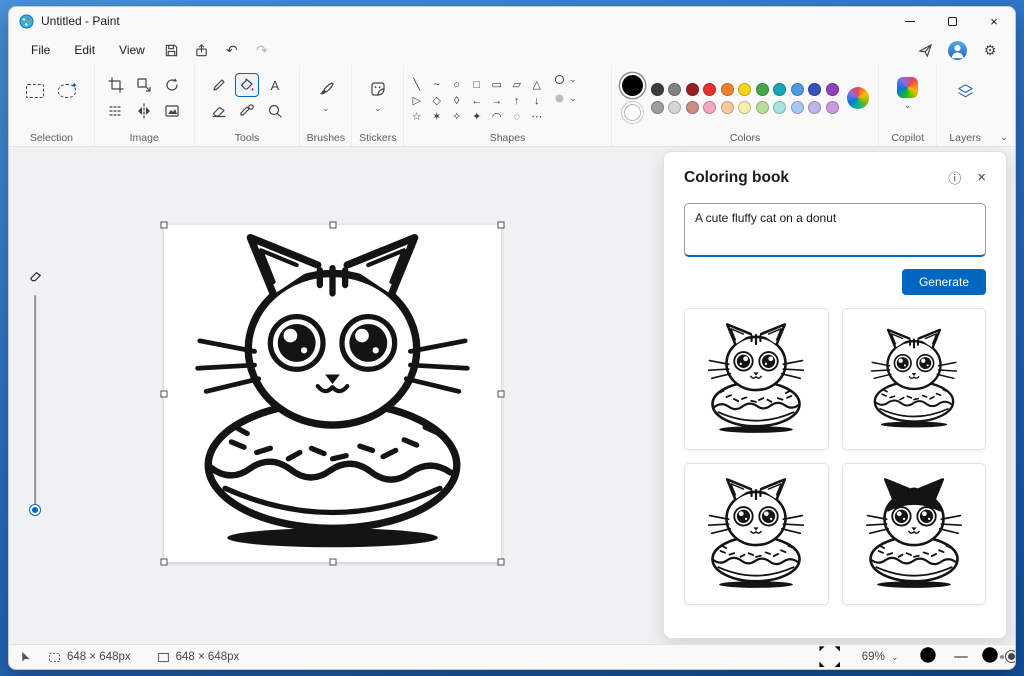 This screenshot has width=1024, height=676. What do you see at coordinates (829, 656) in the screenshot?
I see `fit-to-screen-icon` at bounding box center [829, 656].